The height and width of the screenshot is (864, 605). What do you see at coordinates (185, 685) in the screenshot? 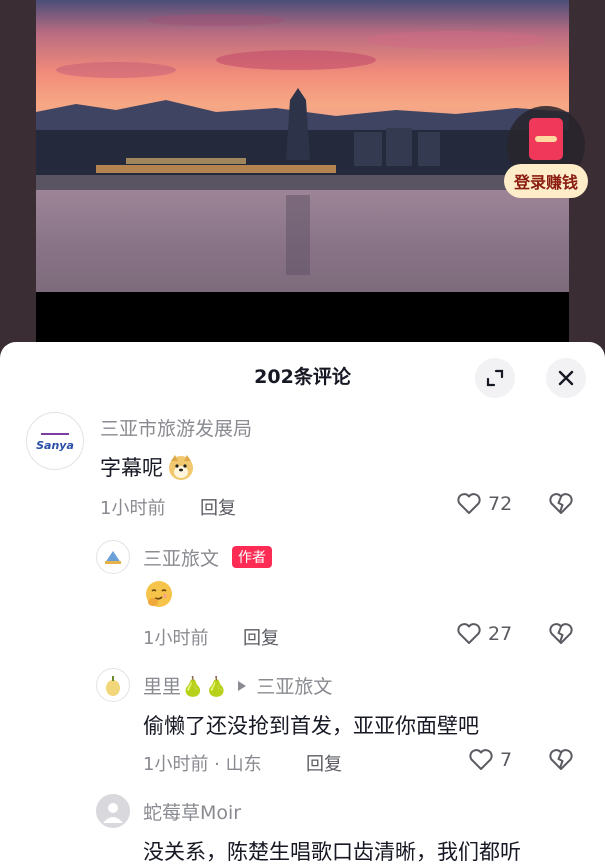
I see `comment-username: 里里🍐🍐` at bounding box center [185, 685].